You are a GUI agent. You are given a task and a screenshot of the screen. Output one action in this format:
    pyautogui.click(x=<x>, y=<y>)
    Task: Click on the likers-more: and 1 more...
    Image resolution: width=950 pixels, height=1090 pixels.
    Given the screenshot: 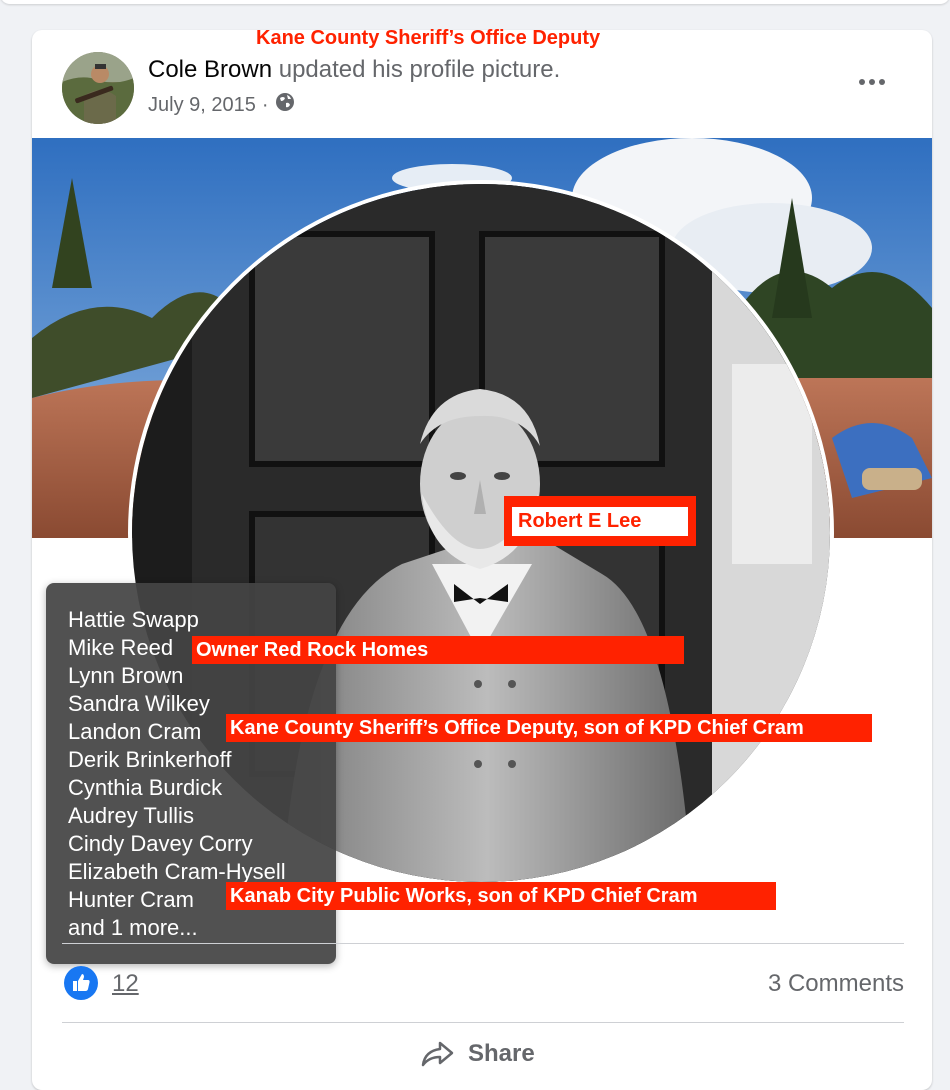 What is the action you would take?
    pyautogui.click(x=133, y=927)
    